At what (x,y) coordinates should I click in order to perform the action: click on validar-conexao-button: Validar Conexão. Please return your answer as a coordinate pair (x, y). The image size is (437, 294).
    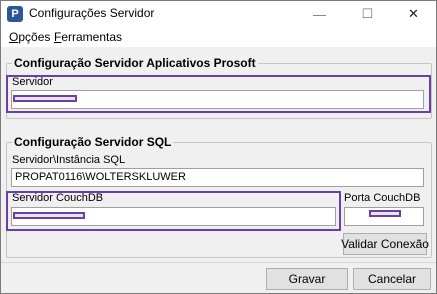
    Looking at the image, I should click on (385, 244).